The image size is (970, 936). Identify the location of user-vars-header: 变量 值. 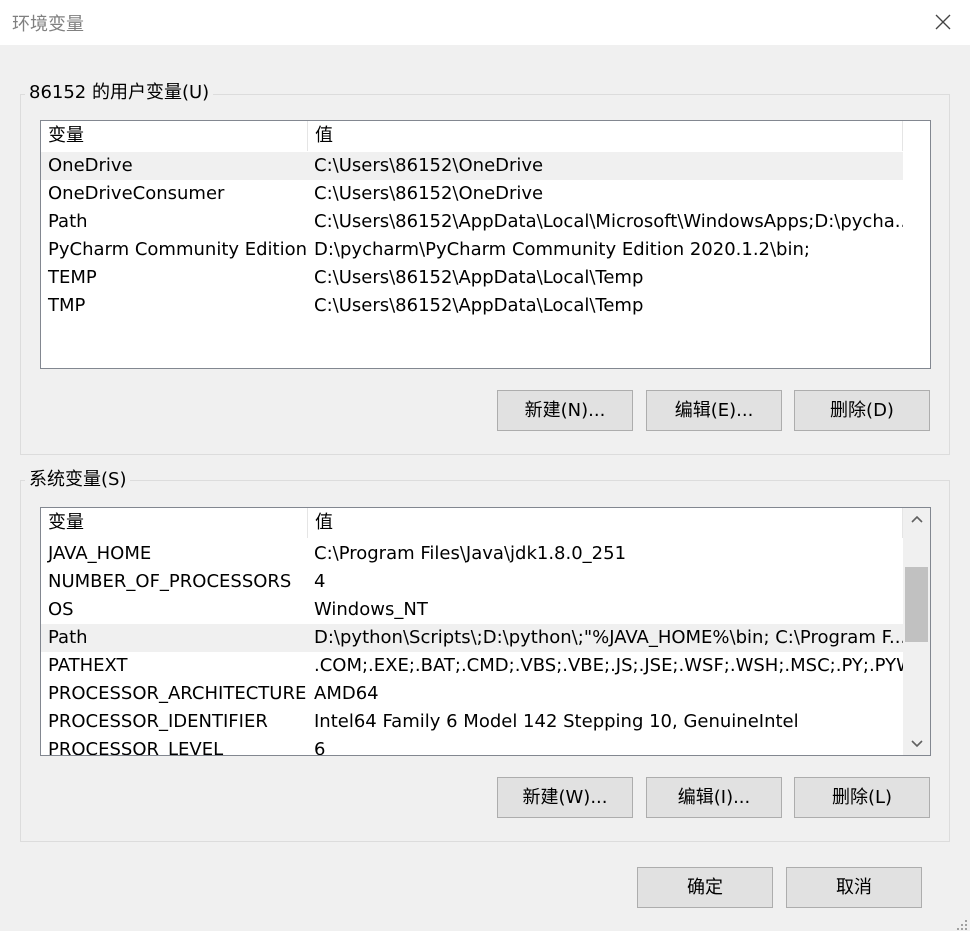
(472, 136).